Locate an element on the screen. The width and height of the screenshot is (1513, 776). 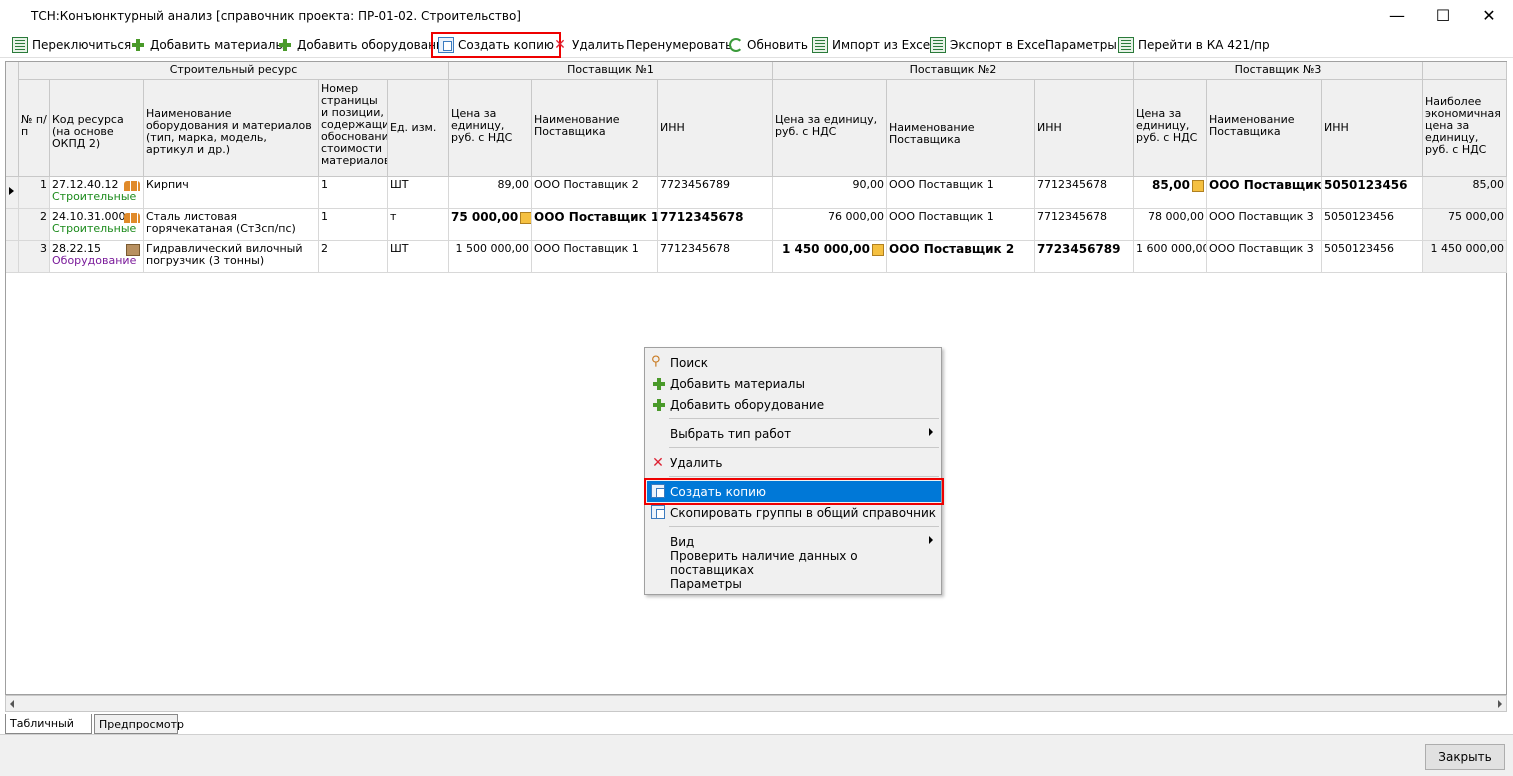
menu-item-add-materials: Добавить материалы is located at coordinates (794, 383).